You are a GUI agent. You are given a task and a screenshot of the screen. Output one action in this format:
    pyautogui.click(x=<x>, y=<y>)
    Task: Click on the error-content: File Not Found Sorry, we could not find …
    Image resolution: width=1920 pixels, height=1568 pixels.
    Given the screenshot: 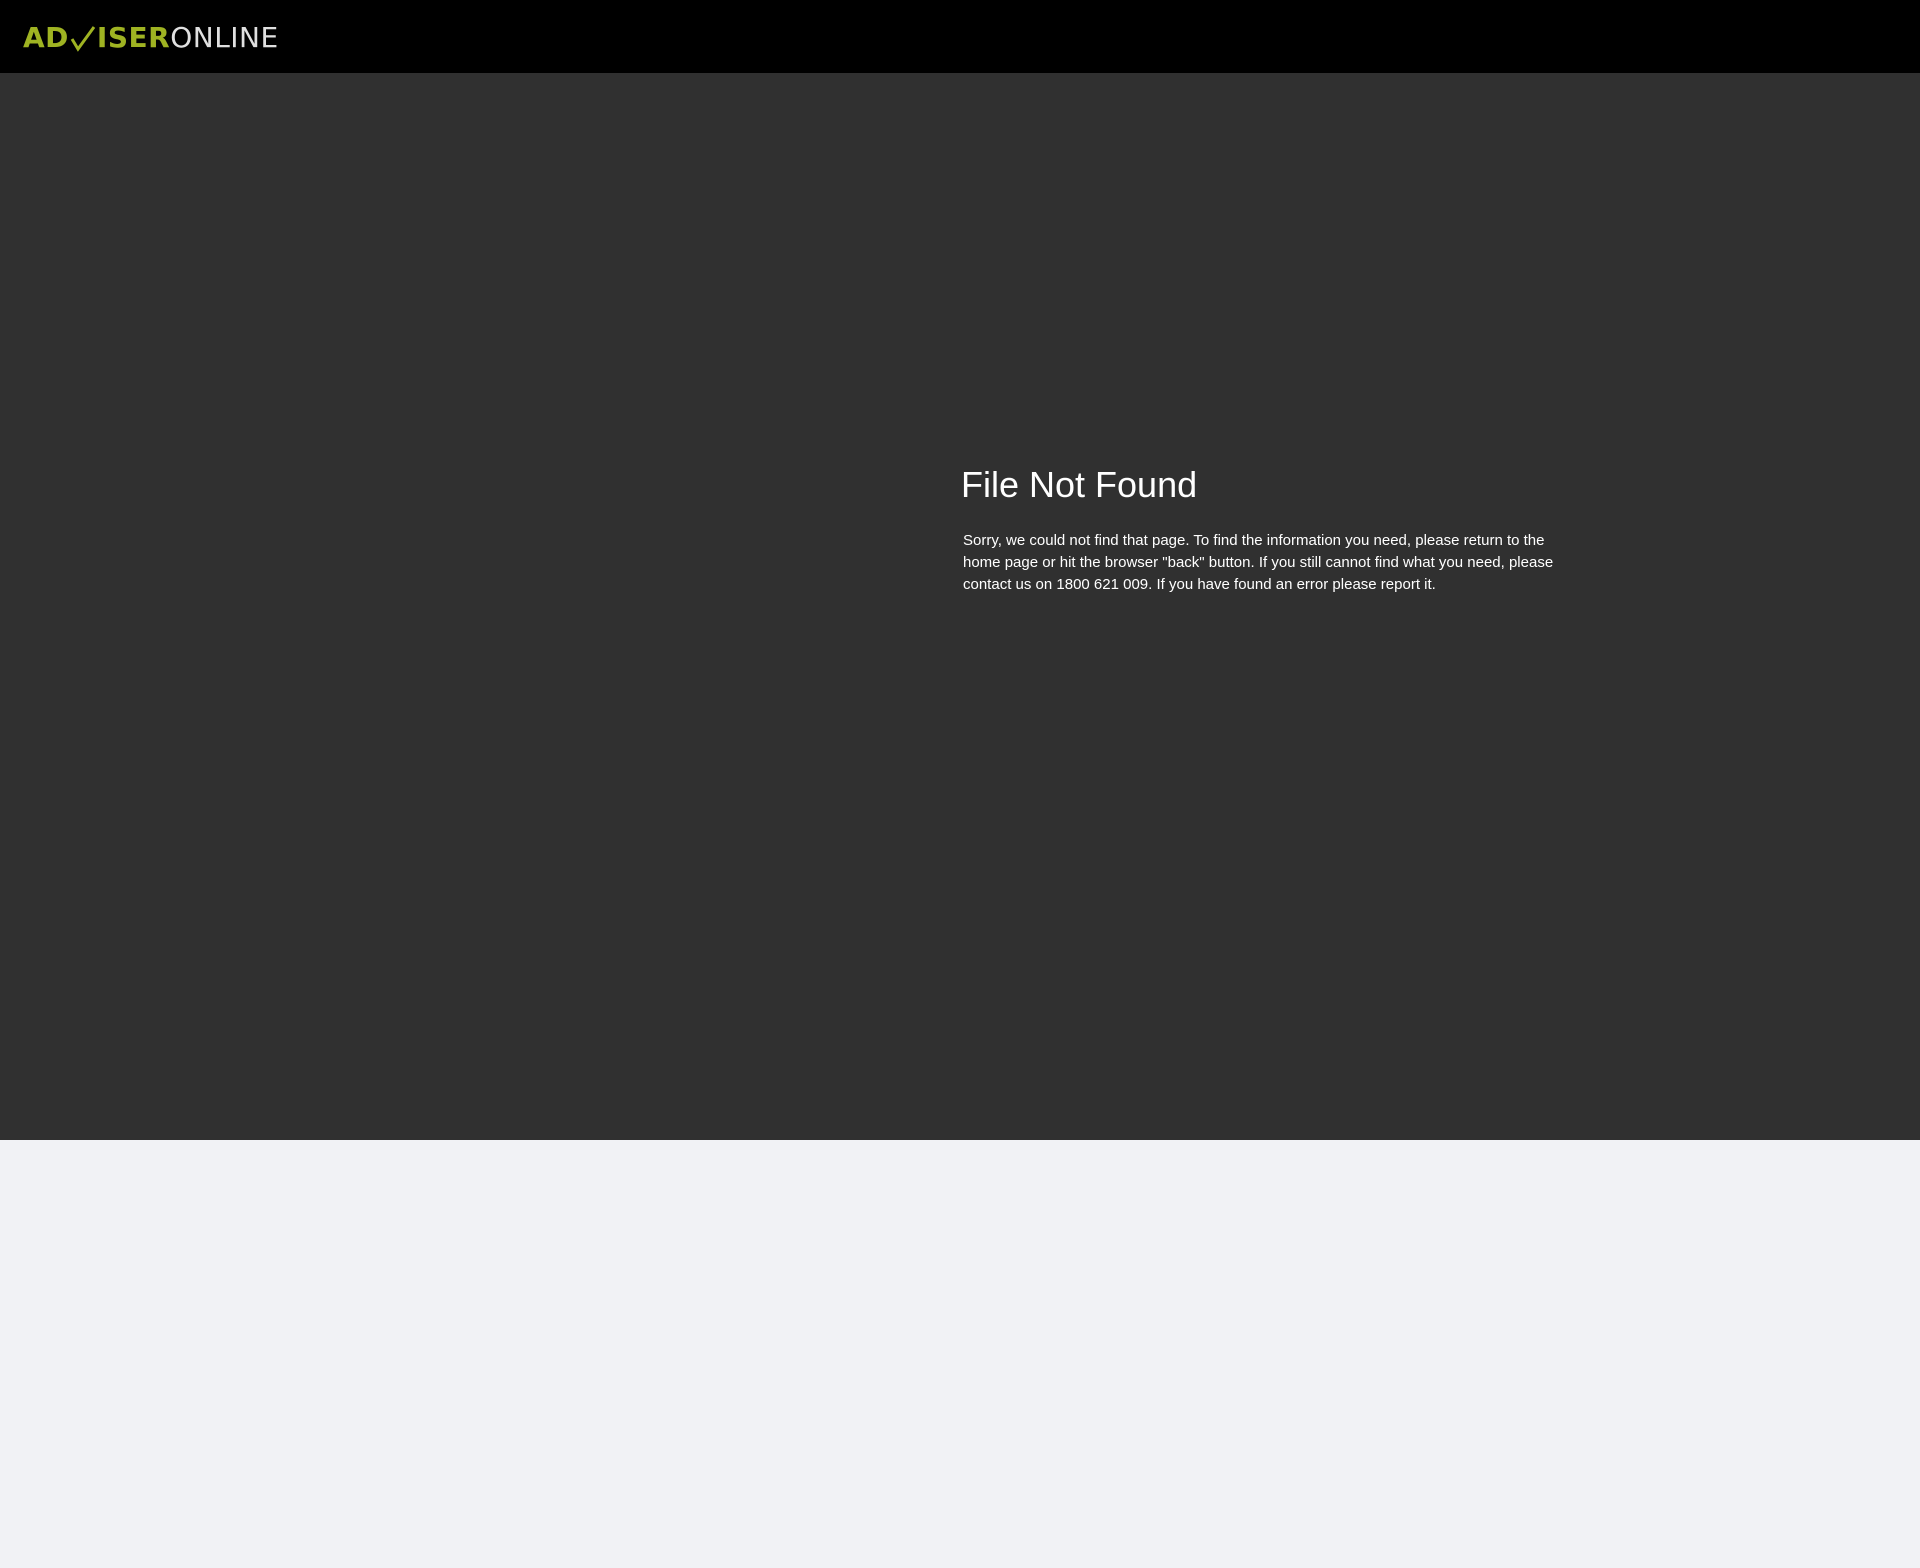 What is the action you would take?
    pyautogui.click(x=1271, y=530)
    